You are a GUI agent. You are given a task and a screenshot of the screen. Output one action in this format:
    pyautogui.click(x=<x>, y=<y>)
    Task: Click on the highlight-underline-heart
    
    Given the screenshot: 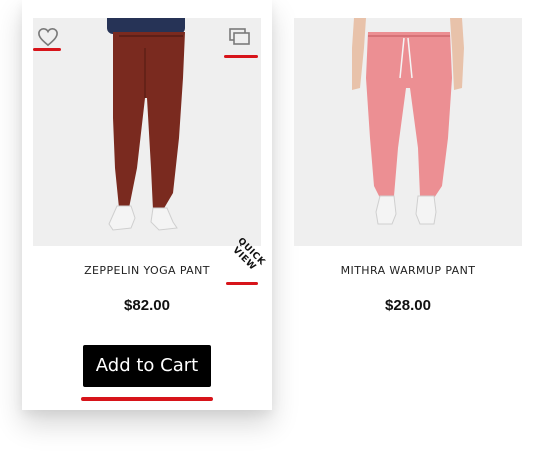 What is the action you would take?
    pyautogui.click(x=47, y=49)
    